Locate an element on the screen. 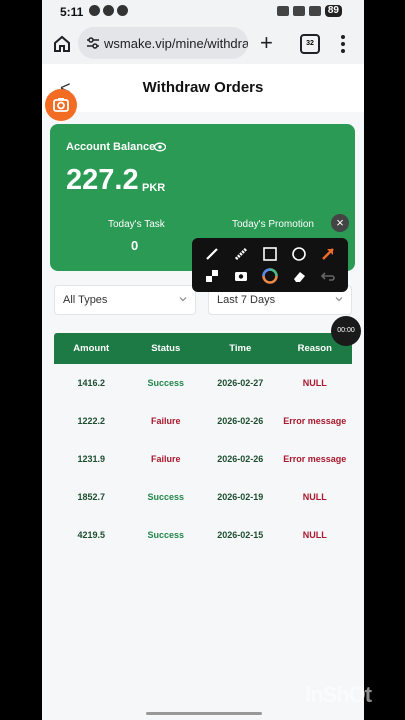  pen-icon is located at coordinates (212, 254).